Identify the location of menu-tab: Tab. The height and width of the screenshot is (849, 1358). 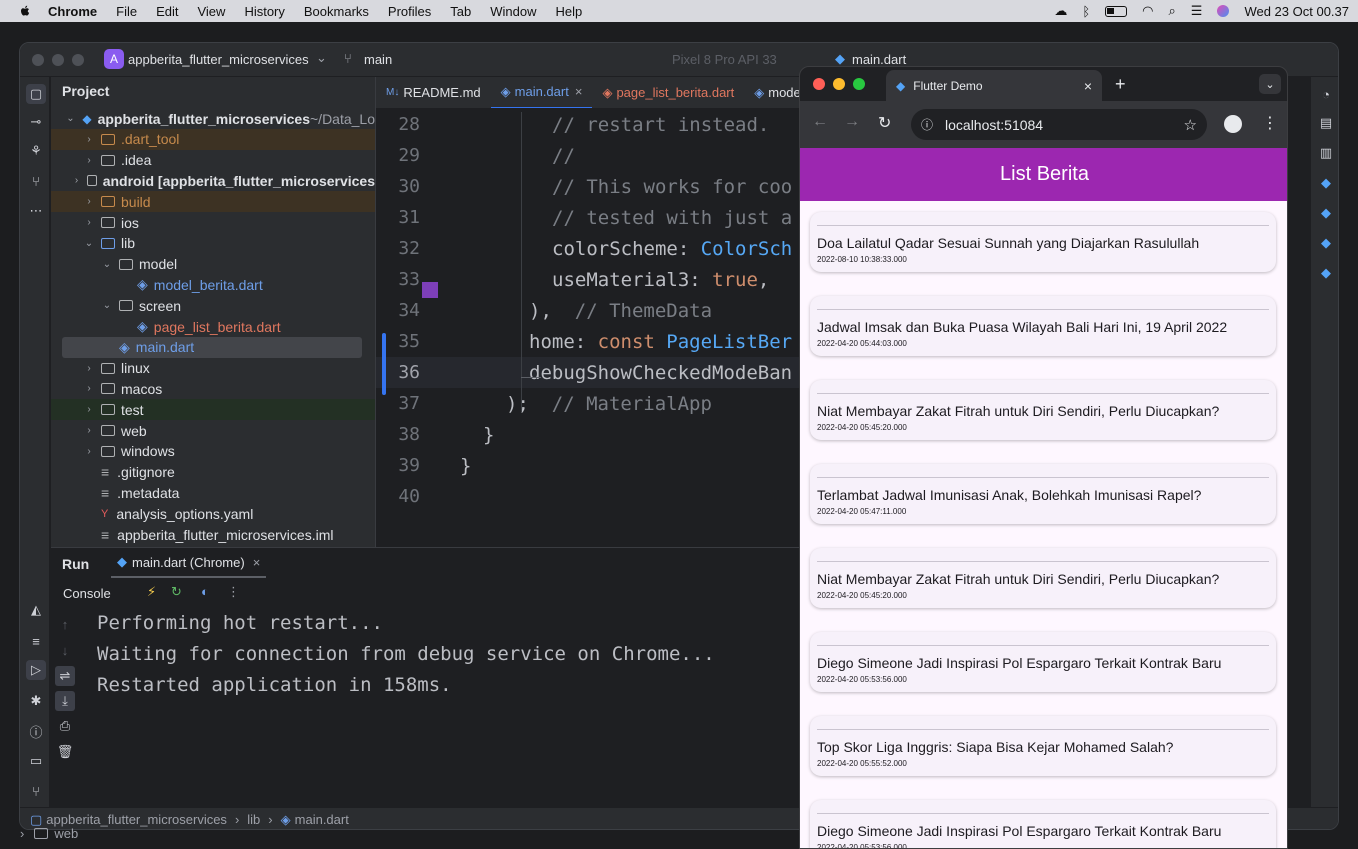
(460, 11).